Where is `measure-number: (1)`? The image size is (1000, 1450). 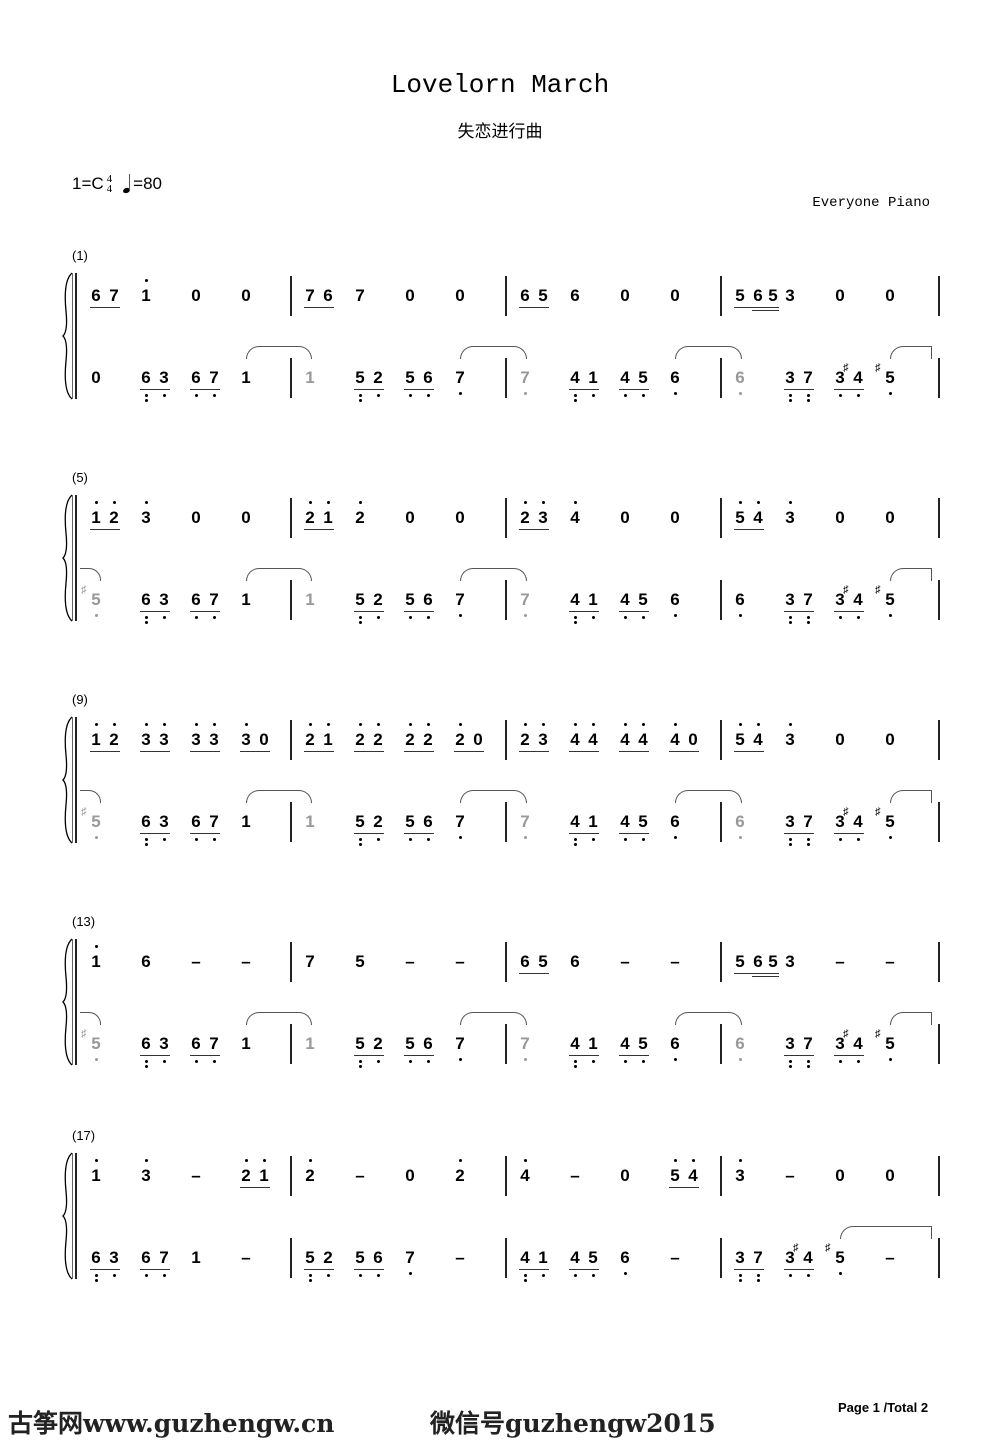
measure-number: (1) is located at coordinates (80, 255).